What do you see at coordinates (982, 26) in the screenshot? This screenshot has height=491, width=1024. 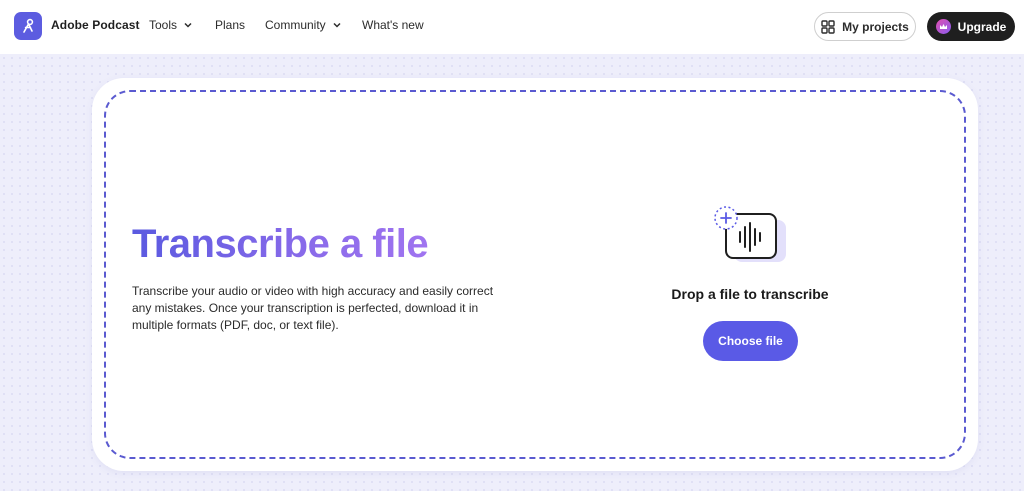 I see `upgrade-label: Upgrade` at bounding box center [982, 26].